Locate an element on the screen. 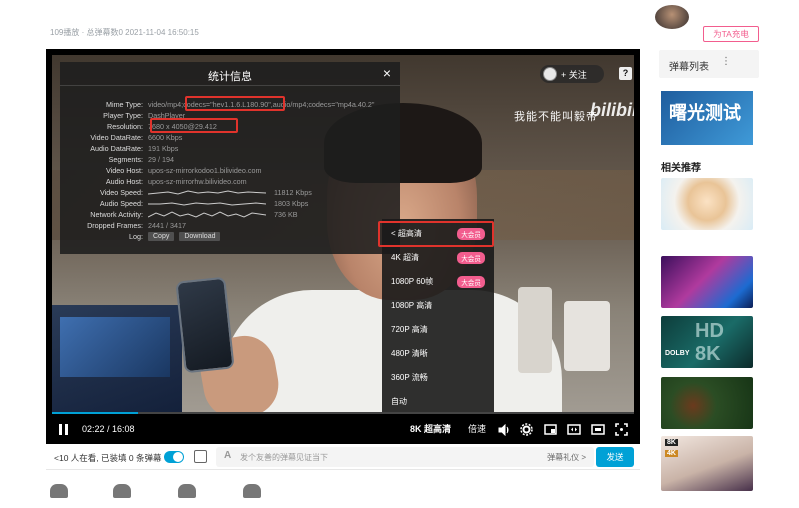 This screenshot has width=799, height=508. stats-value: 2441 / 3417 is located at coordinates (167, 225).